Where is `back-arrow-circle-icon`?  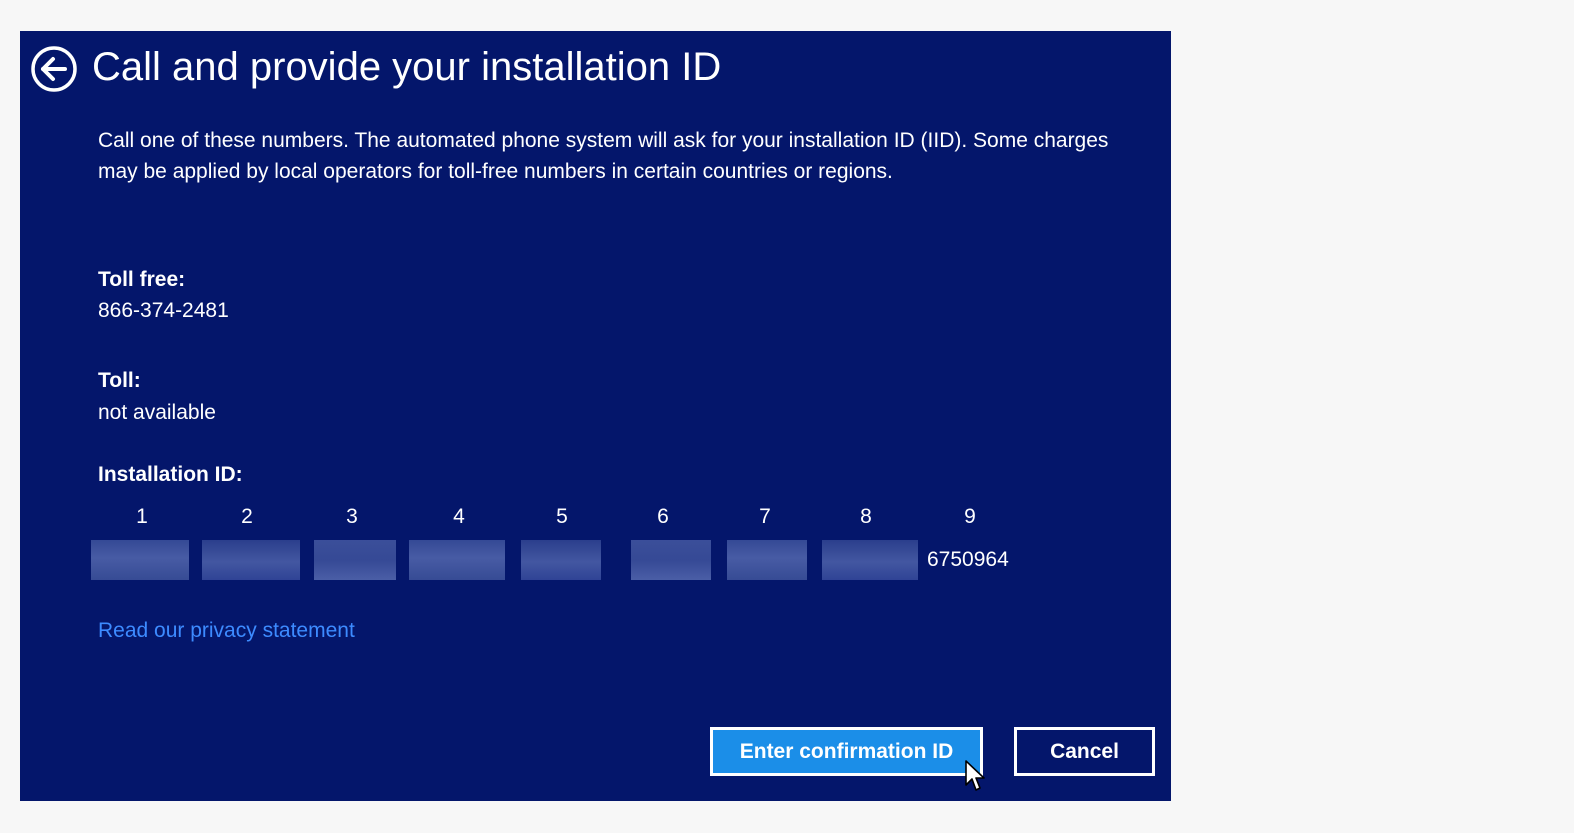 back-arrow-circle-icon is located at coordinates (54, 69).